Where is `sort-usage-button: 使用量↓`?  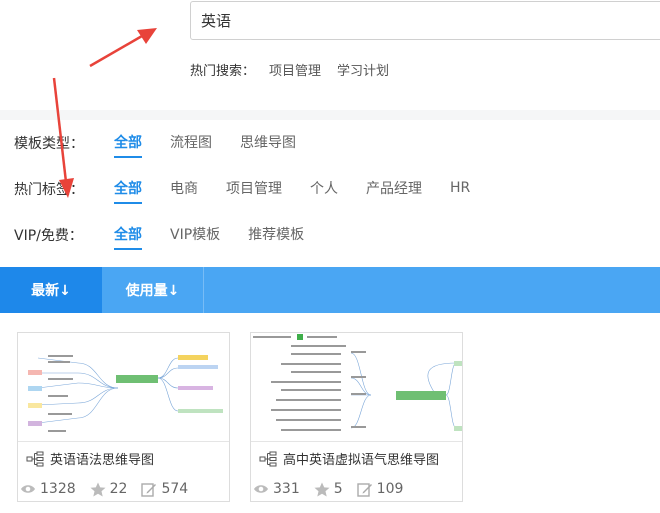
sort-usage-button: 使用量↓ is located at coordinates (153, 290).